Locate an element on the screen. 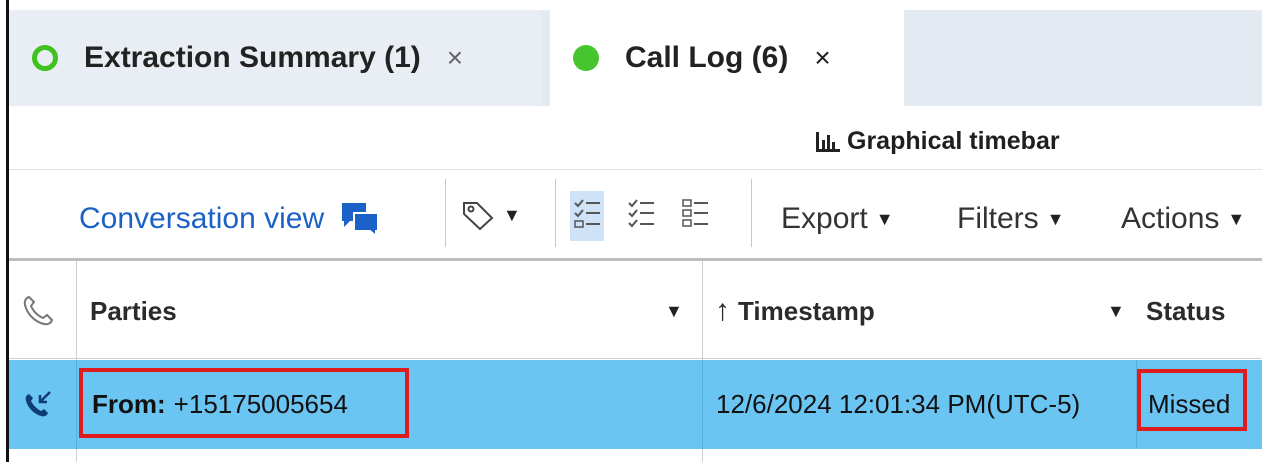  checked-list-view-button is located at coordinates (587, 216).